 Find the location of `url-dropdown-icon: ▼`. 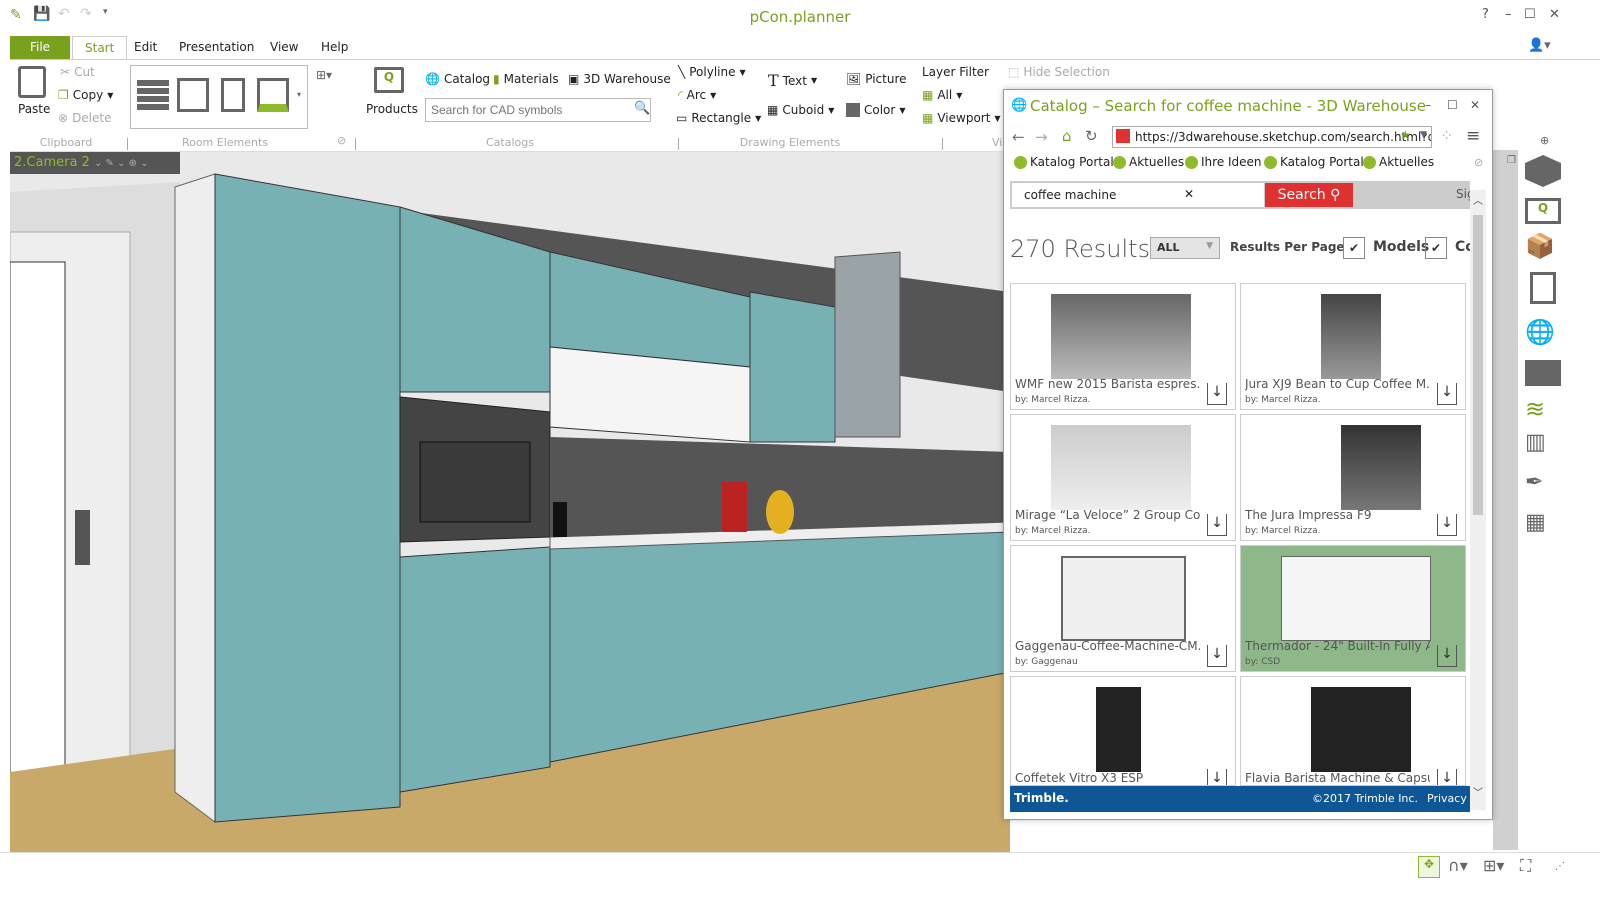

url-dropdown-icon: ▼ is located at coordinates (1423, 135).